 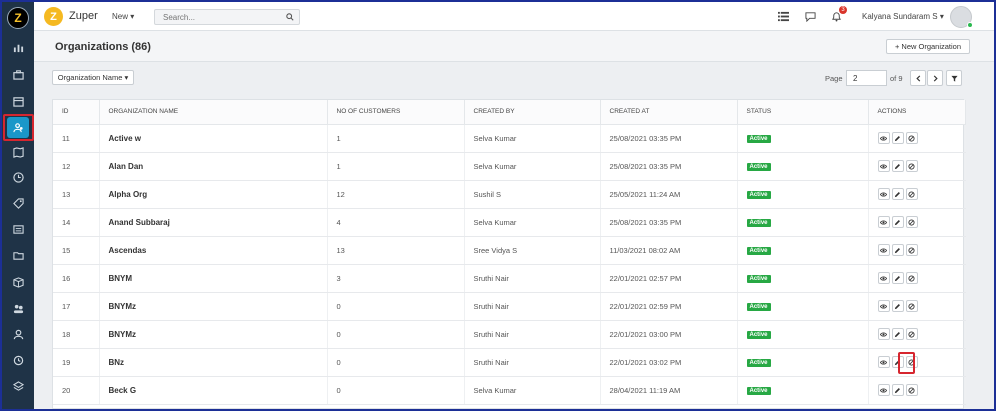 What do you see at coordinates (669, 112) in the screenshot?
I see `column-header: CREATED AT` at bounding box center [669, 112].